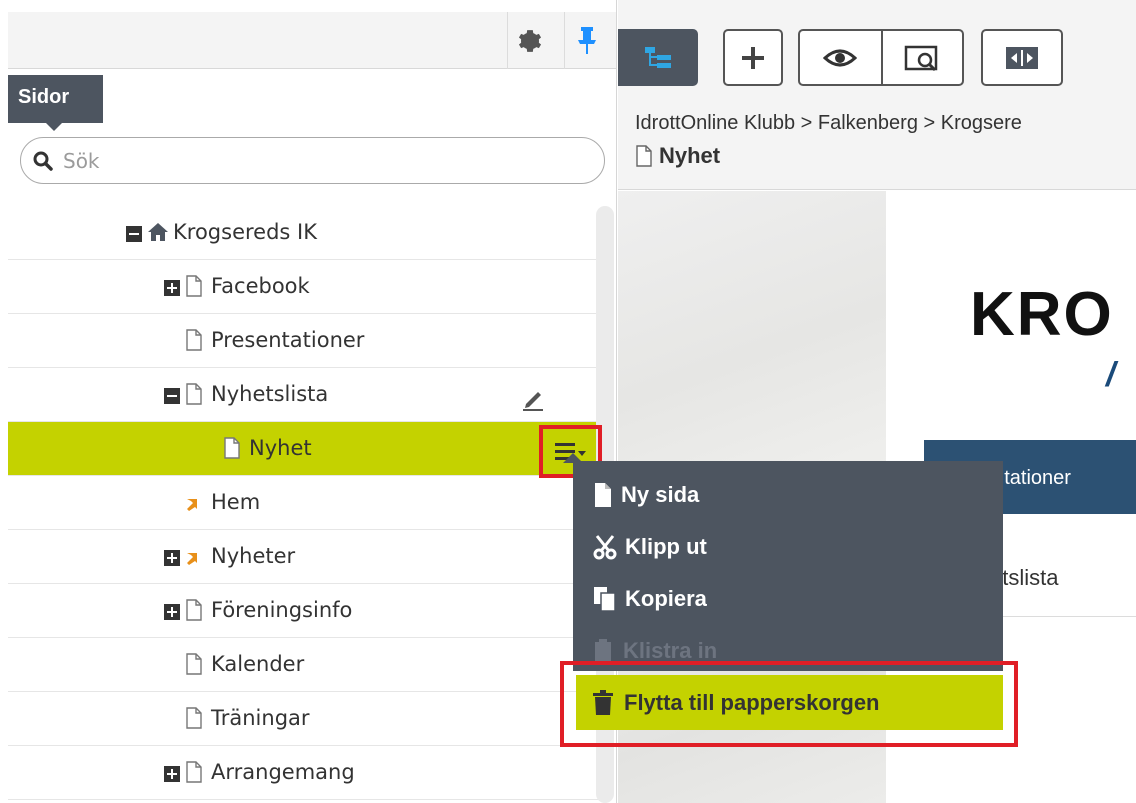  What do you see at coordinates (54, 127) in the screenshot?
I see `tab-caret` at bounding box center [54, 127].